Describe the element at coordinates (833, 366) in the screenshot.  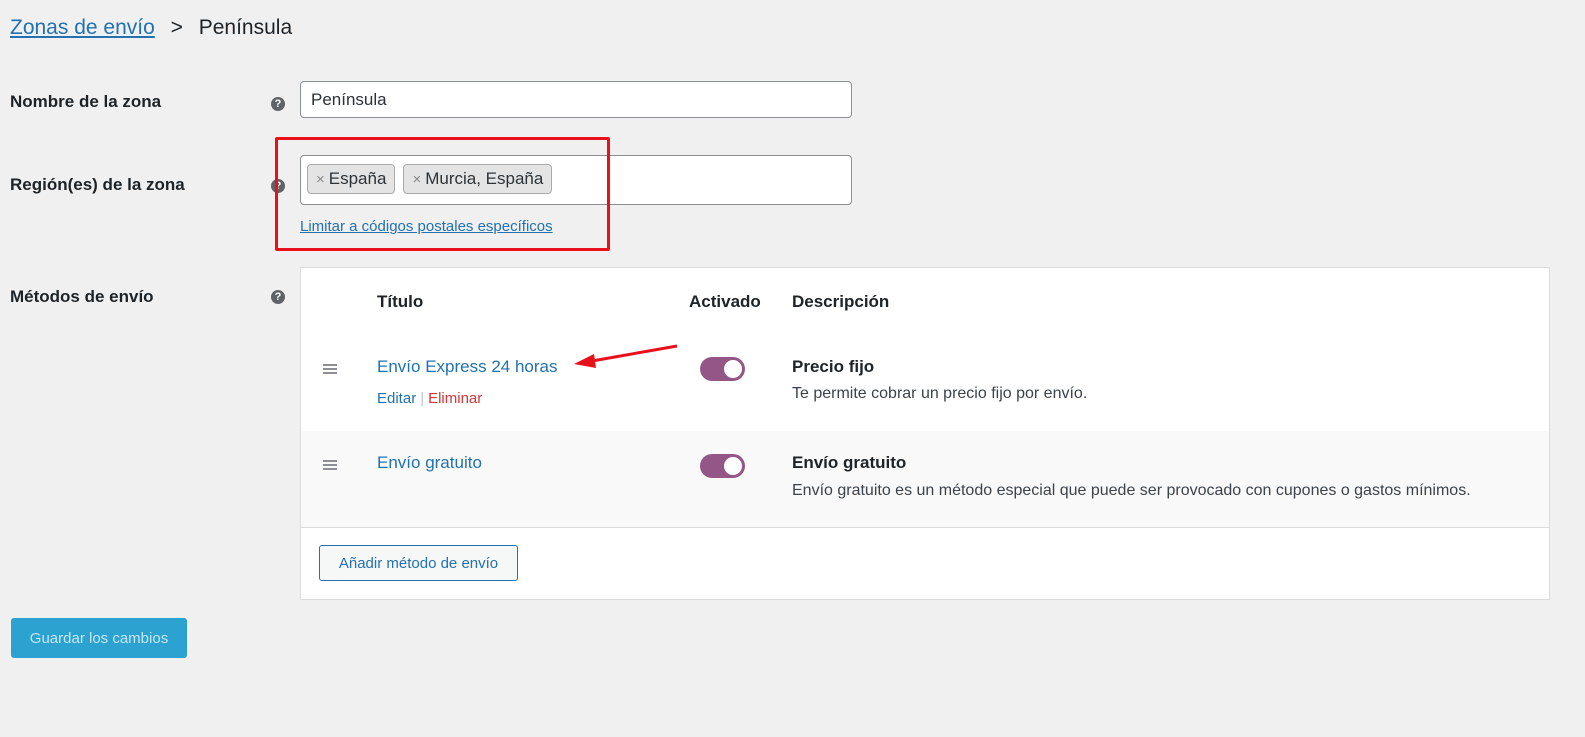
I see `method-type: Precio fijo` at that location.